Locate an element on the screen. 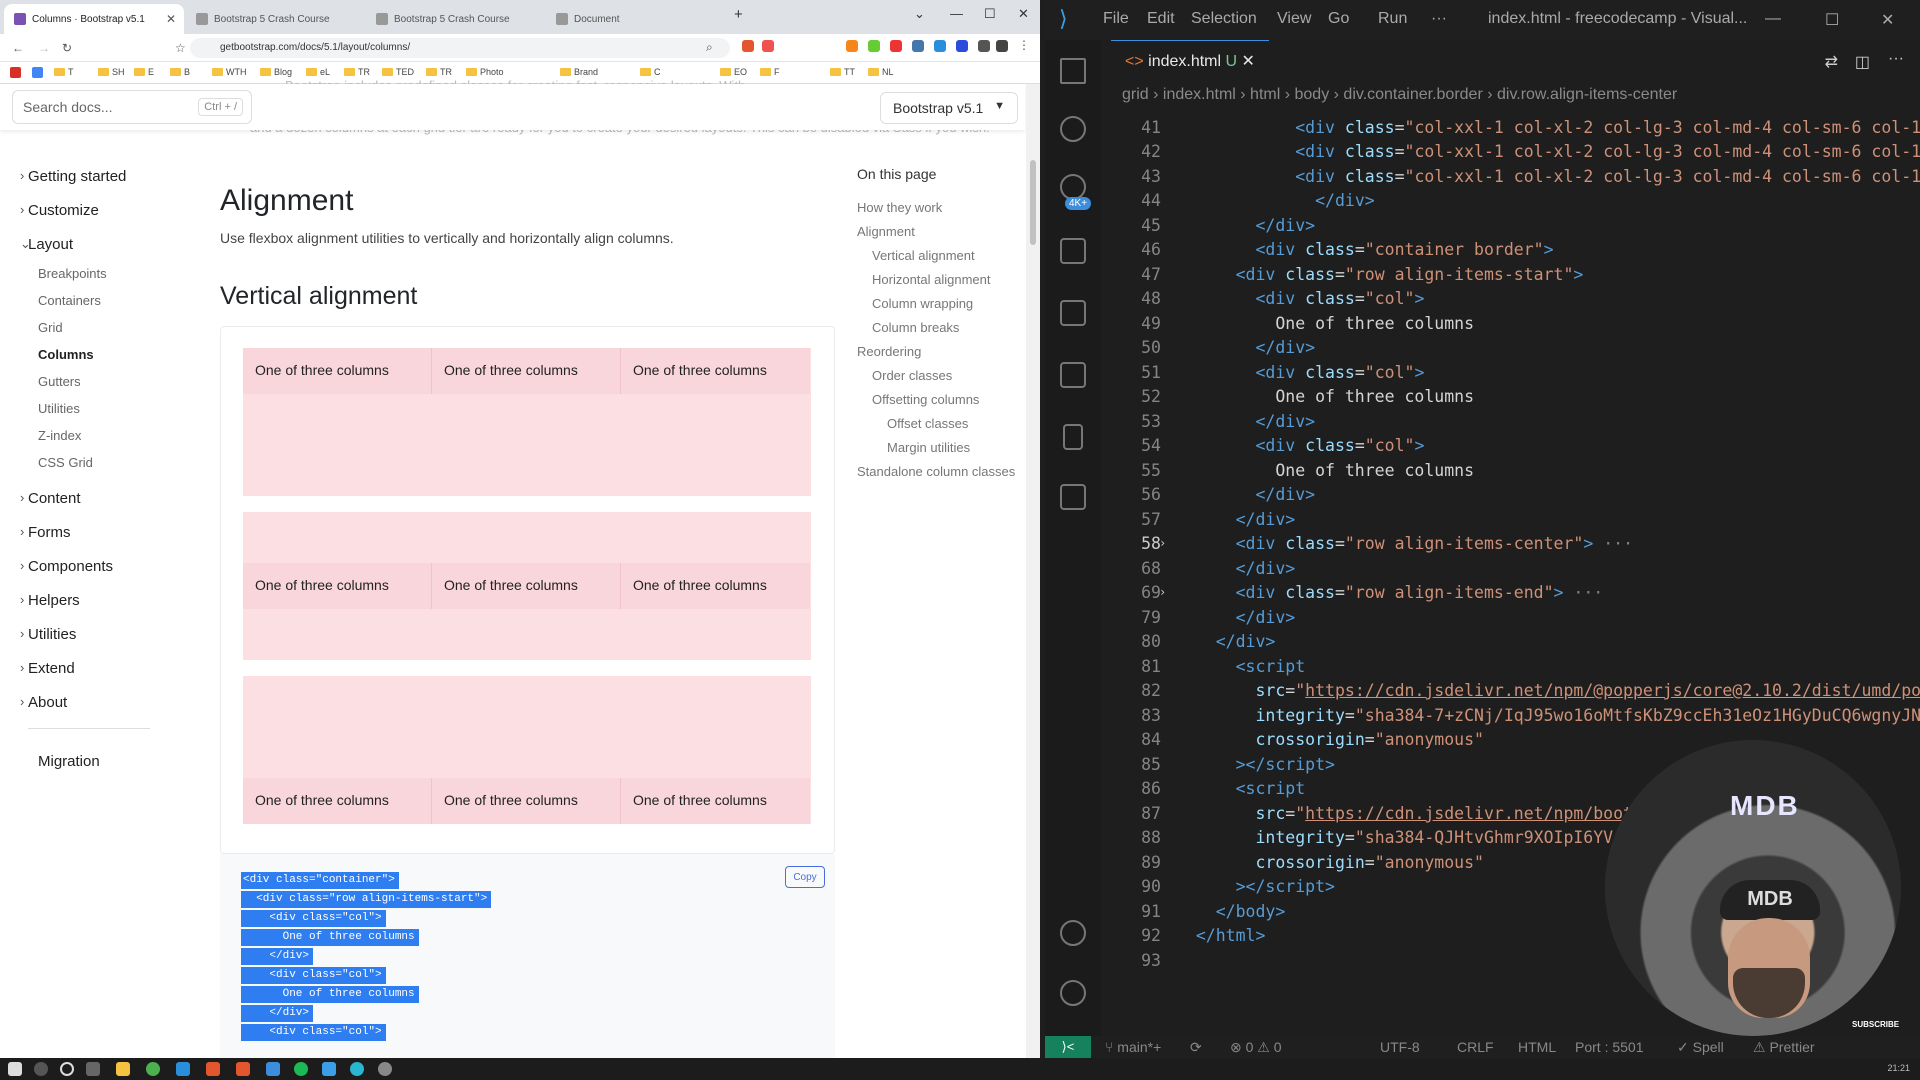 This screenshot has height=1080, width=1920. bookmark-folder: EO is located at coordinates (733, 72).